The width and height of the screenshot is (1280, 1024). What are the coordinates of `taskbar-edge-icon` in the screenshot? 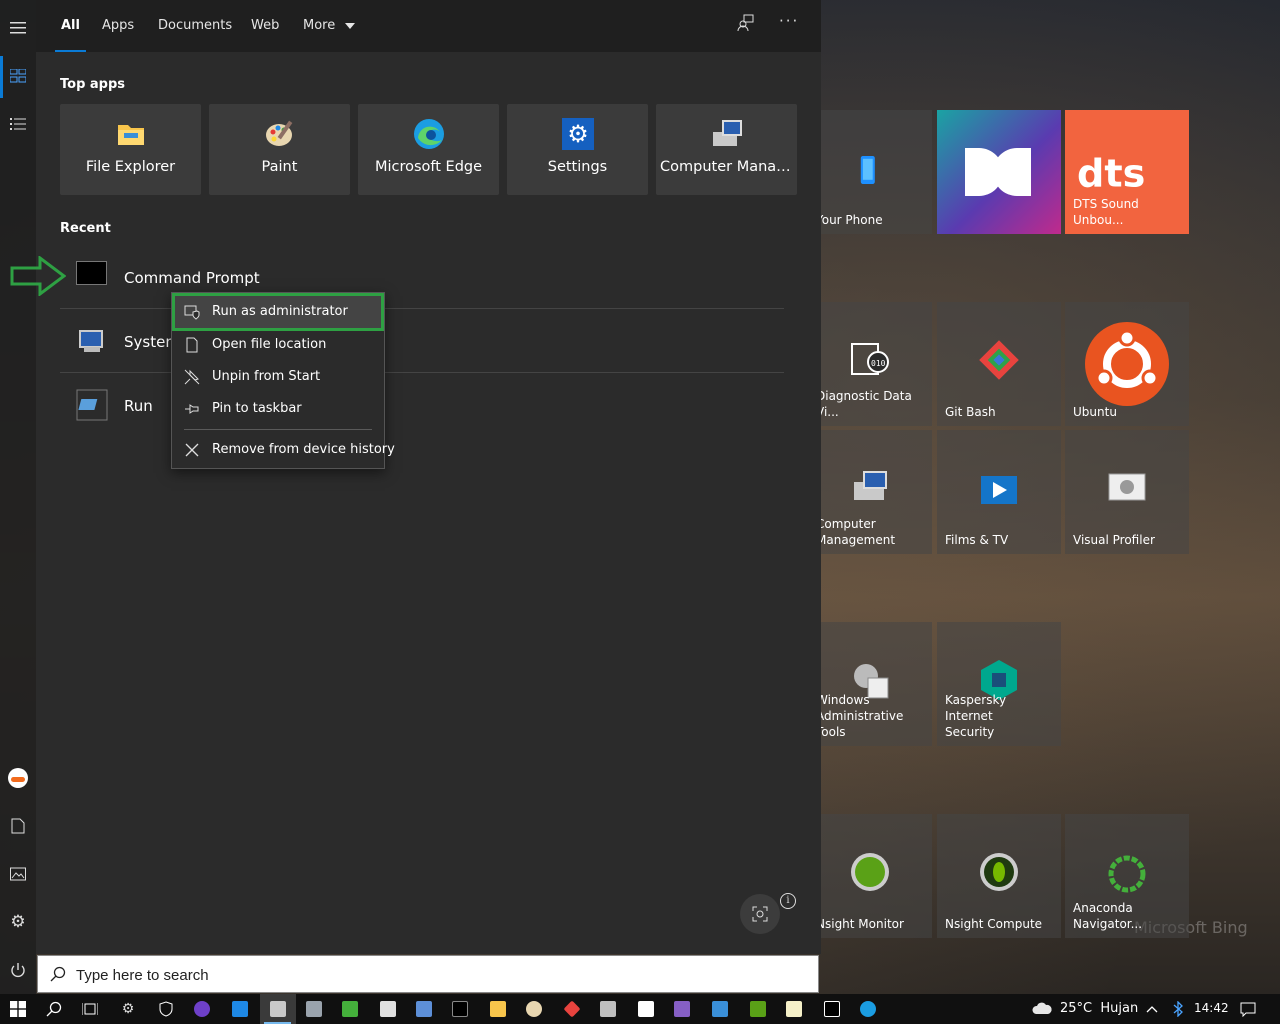 It's located at (868, 1009).